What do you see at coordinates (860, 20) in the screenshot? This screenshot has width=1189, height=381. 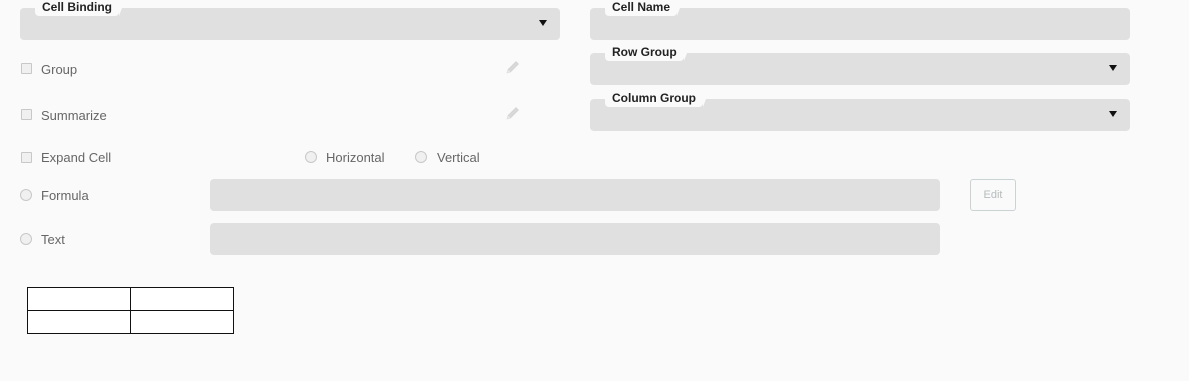 I see `cell-name-field: Cell Name` at bounding box center [860, 20].